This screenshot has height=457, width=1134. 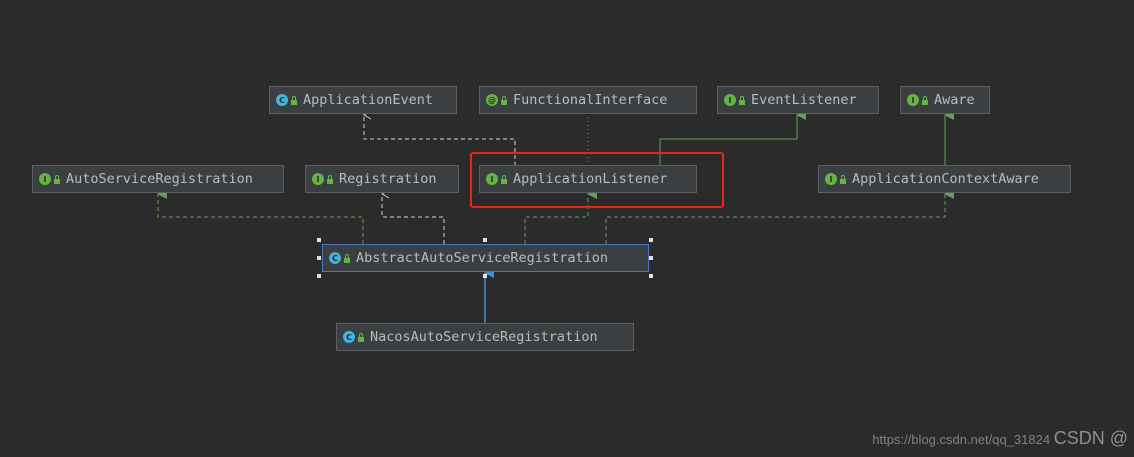 I want to click on abstract-class-icon: C, so click(x=335, y=258).